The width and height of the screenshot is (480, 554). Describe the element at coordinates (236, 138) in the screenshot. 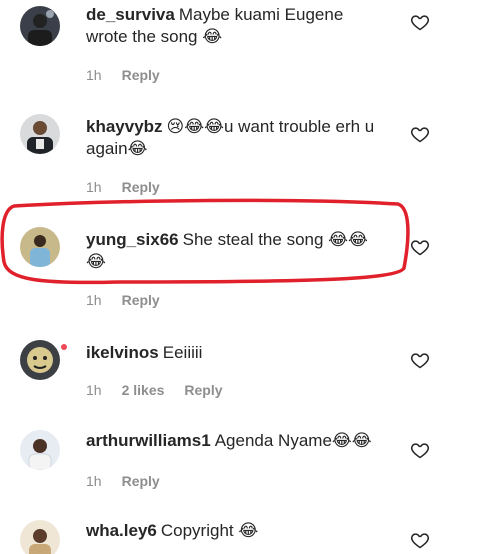

I see `comment-body: khayvybz 😢😂😂u want trouble erh u again😂` at that location.